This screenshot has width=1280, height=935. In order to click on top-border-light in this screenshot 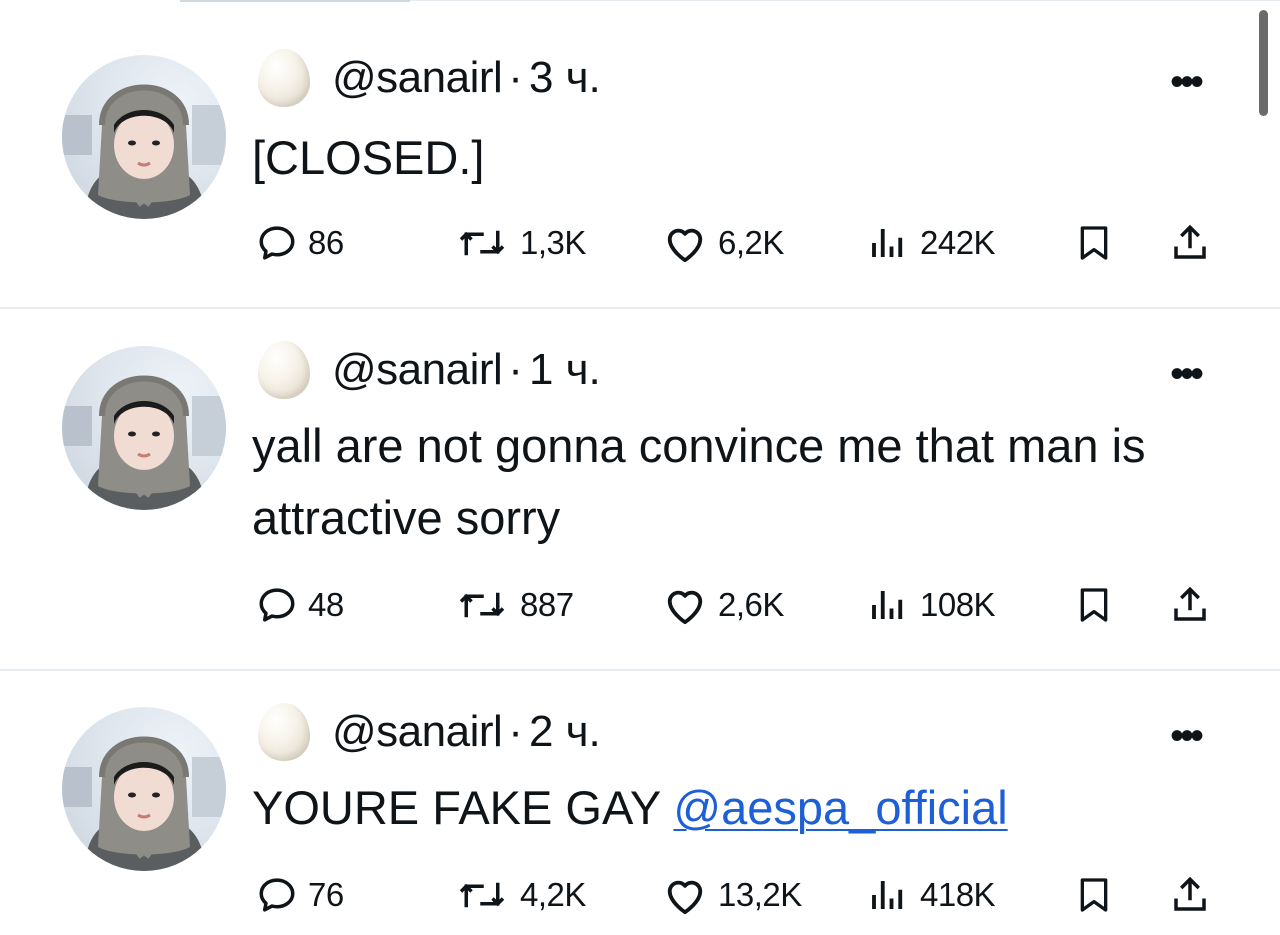, I will do `click(845, 0)`.